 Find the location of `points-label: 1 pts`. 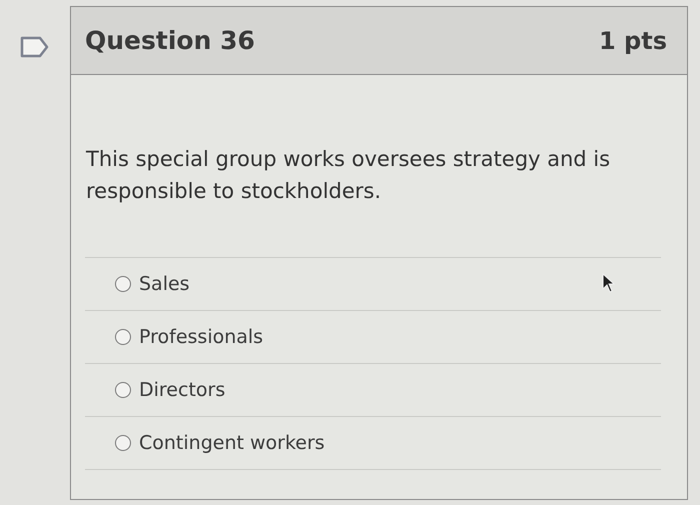

points-label: 1 pts is located at coordinates (633, 40).